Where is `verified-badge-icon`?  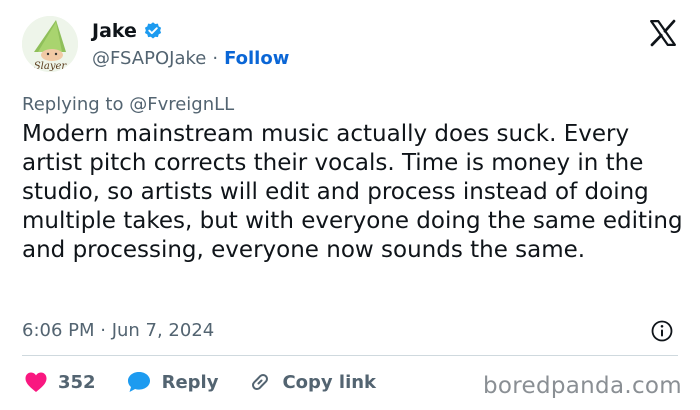 verified-badge-icon is located at coordinates (153, 31).